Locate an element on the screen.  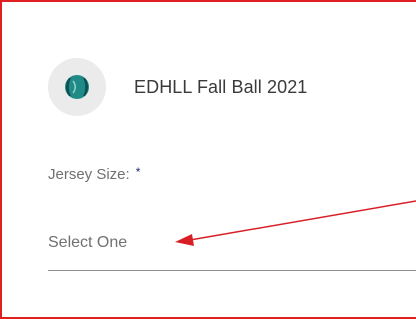
jersey-size-select-value: Select One is located at coordinates (88, 242).